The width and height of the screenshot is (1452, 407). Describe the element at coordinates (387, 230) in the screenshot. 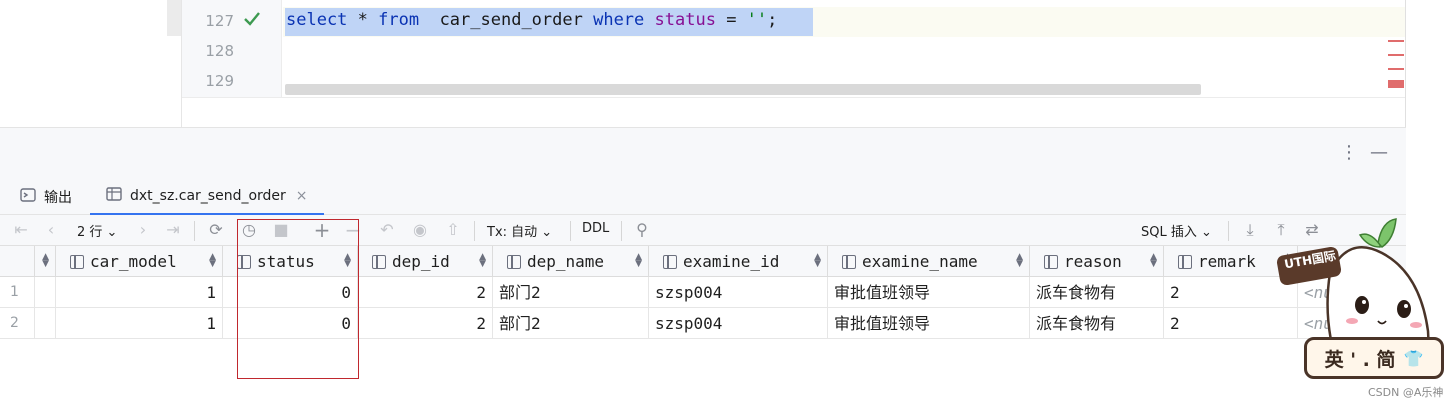

I see `revert-icon: ↶` at that location.